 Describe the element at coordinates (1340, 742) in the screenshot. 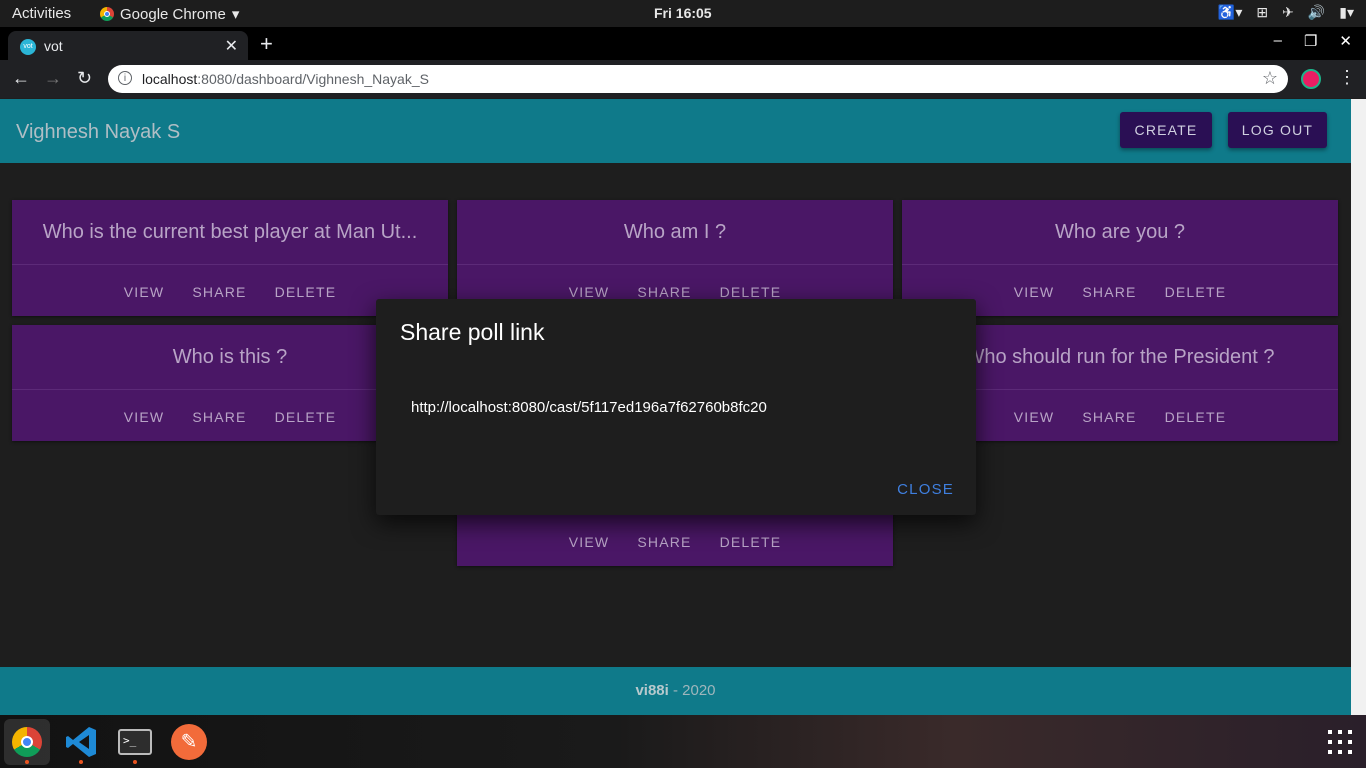

I see `show-applications-icon` at that location.